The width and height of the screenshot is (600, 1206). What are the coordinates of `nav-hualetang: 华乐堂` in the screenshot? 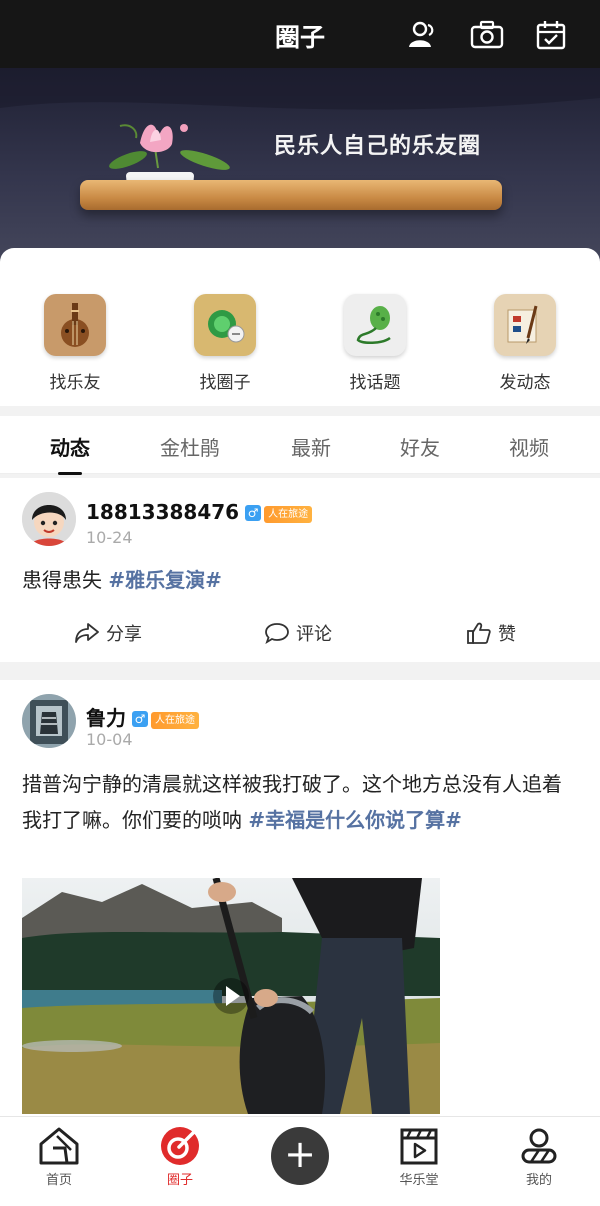 It's located at (419, 1156).